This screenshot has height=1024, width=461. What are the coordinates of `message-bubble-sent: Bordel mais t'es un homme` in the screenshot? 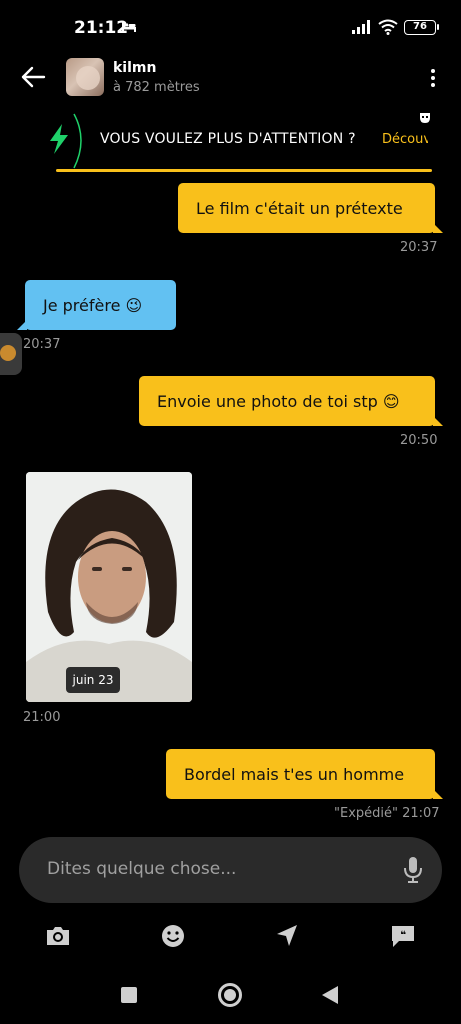 It's located at (304, 774).